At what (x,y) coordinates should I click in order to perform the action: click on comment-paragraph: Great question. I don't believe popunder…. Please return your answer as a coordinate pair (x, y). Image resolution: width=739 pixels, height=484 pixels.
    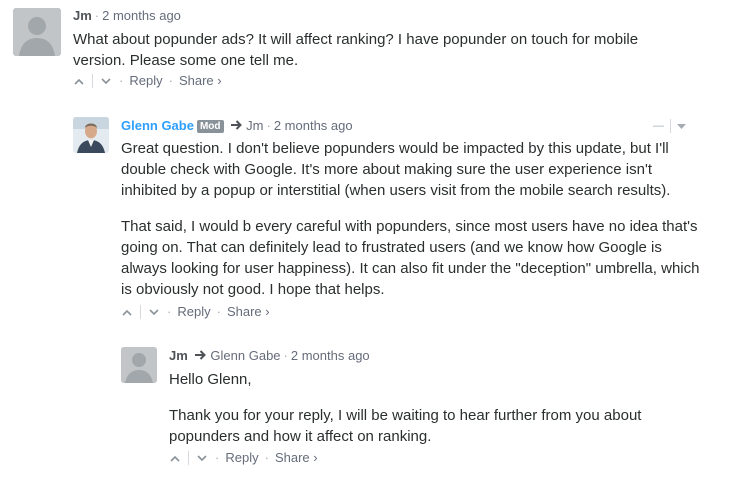
    Looking at the image, I should click on (396, 169).